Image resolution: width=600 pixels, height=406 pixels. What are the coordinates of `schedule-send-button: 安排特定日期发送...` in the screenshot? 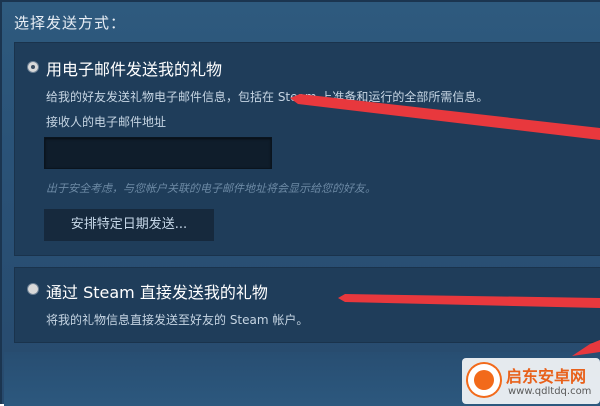 It's located at (129, 225).